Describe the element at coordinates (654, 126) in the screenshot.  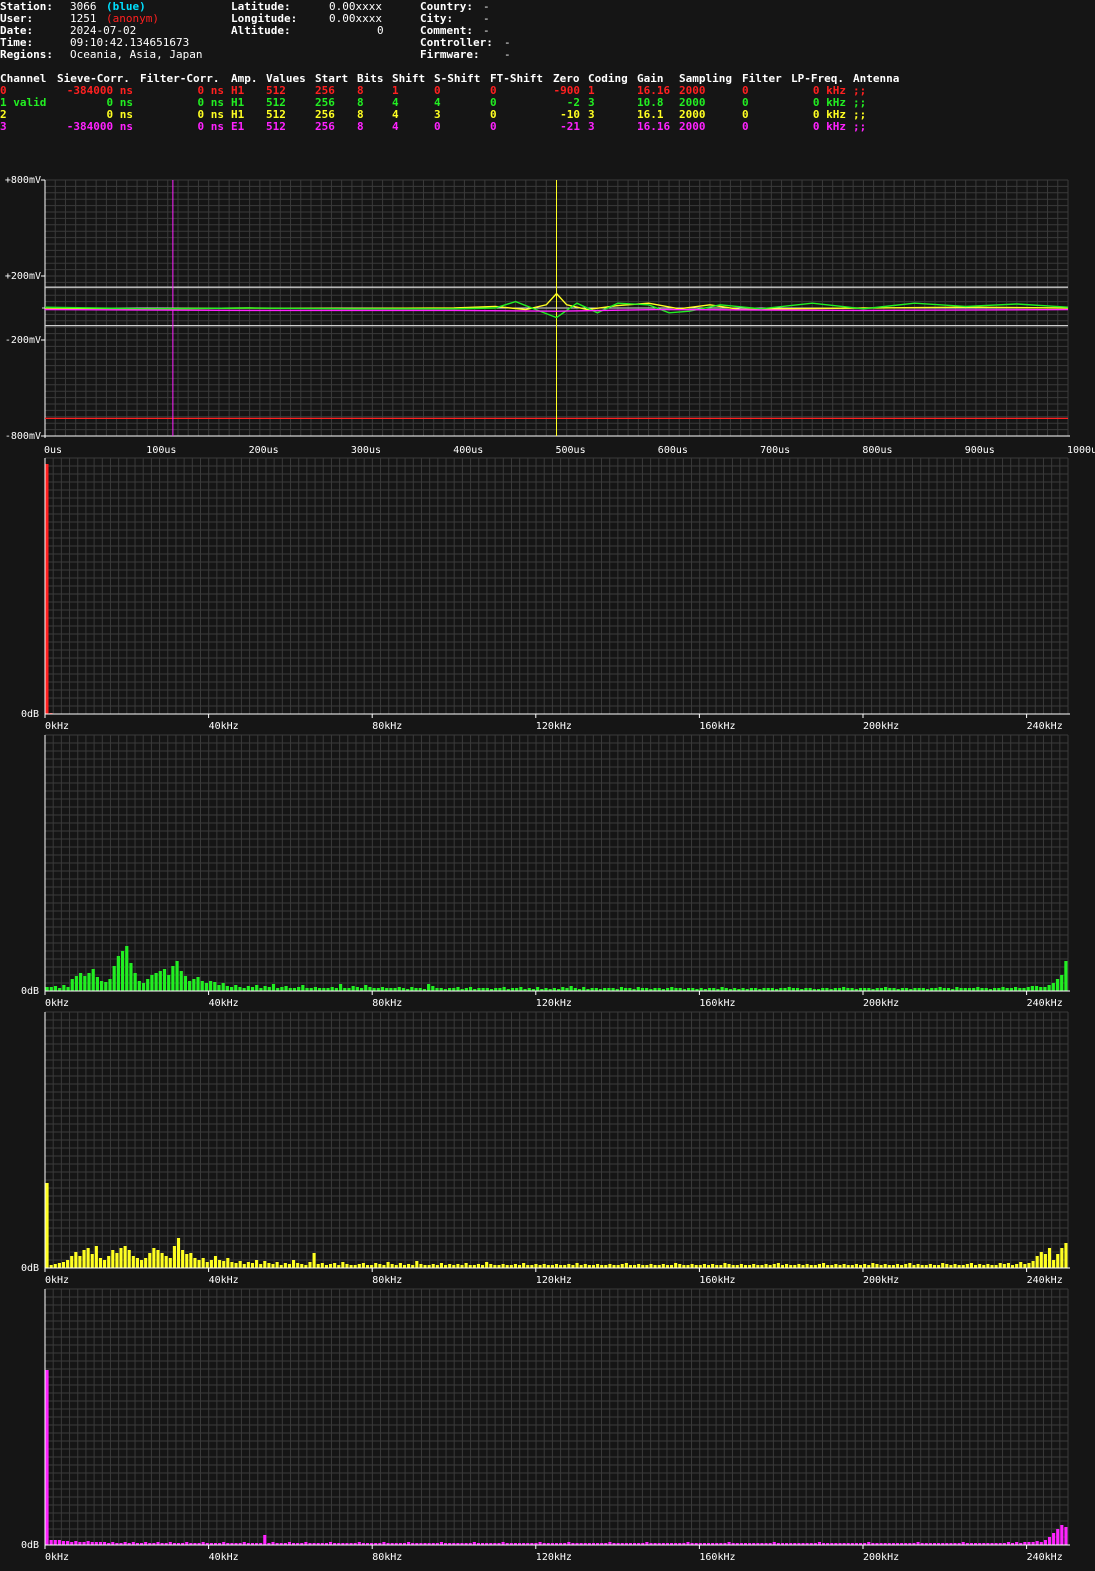
I see `table-cell-gain: 16.16` at that location.